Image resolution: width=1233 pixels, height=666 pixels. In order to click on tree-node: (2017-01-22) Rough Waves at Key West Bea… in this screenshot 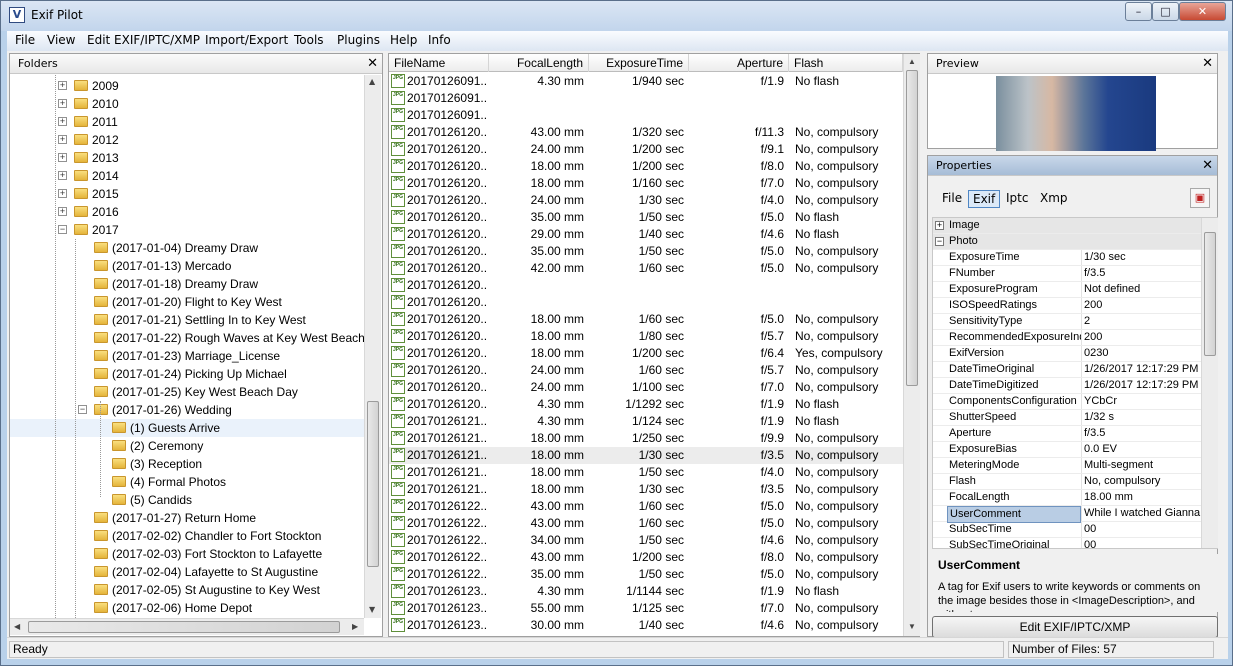, I will do `click(187, 338)`.